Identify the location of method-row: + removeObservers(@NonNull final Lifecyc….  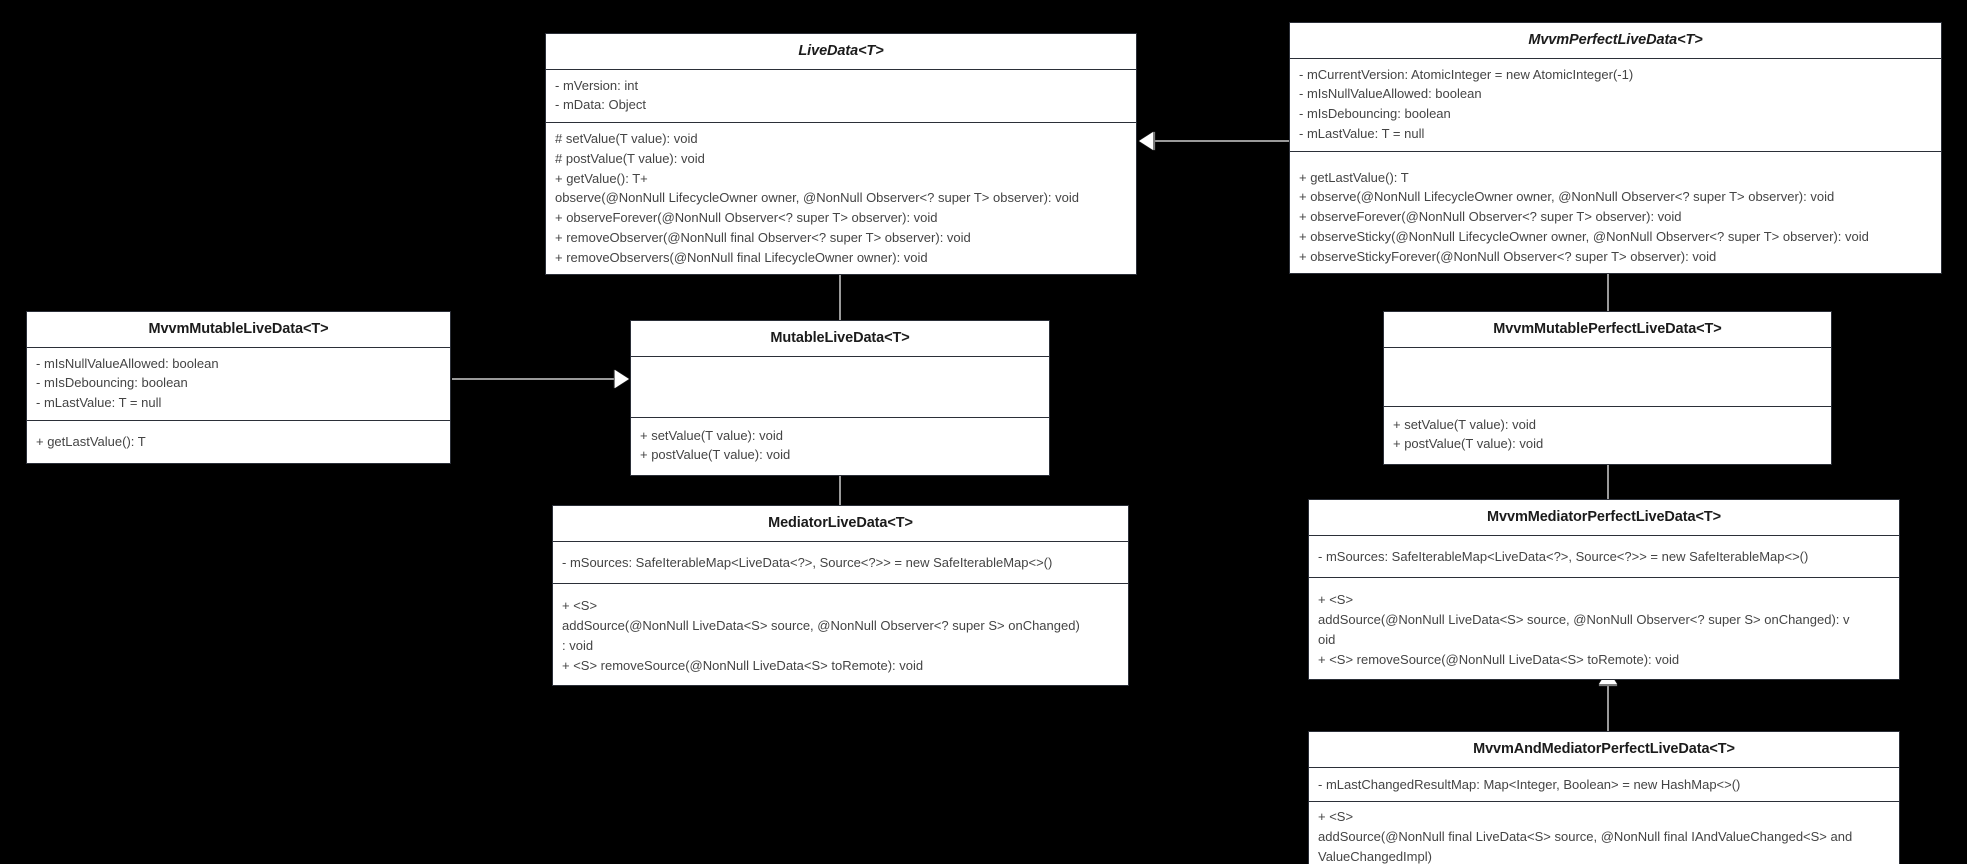
(741, 257).